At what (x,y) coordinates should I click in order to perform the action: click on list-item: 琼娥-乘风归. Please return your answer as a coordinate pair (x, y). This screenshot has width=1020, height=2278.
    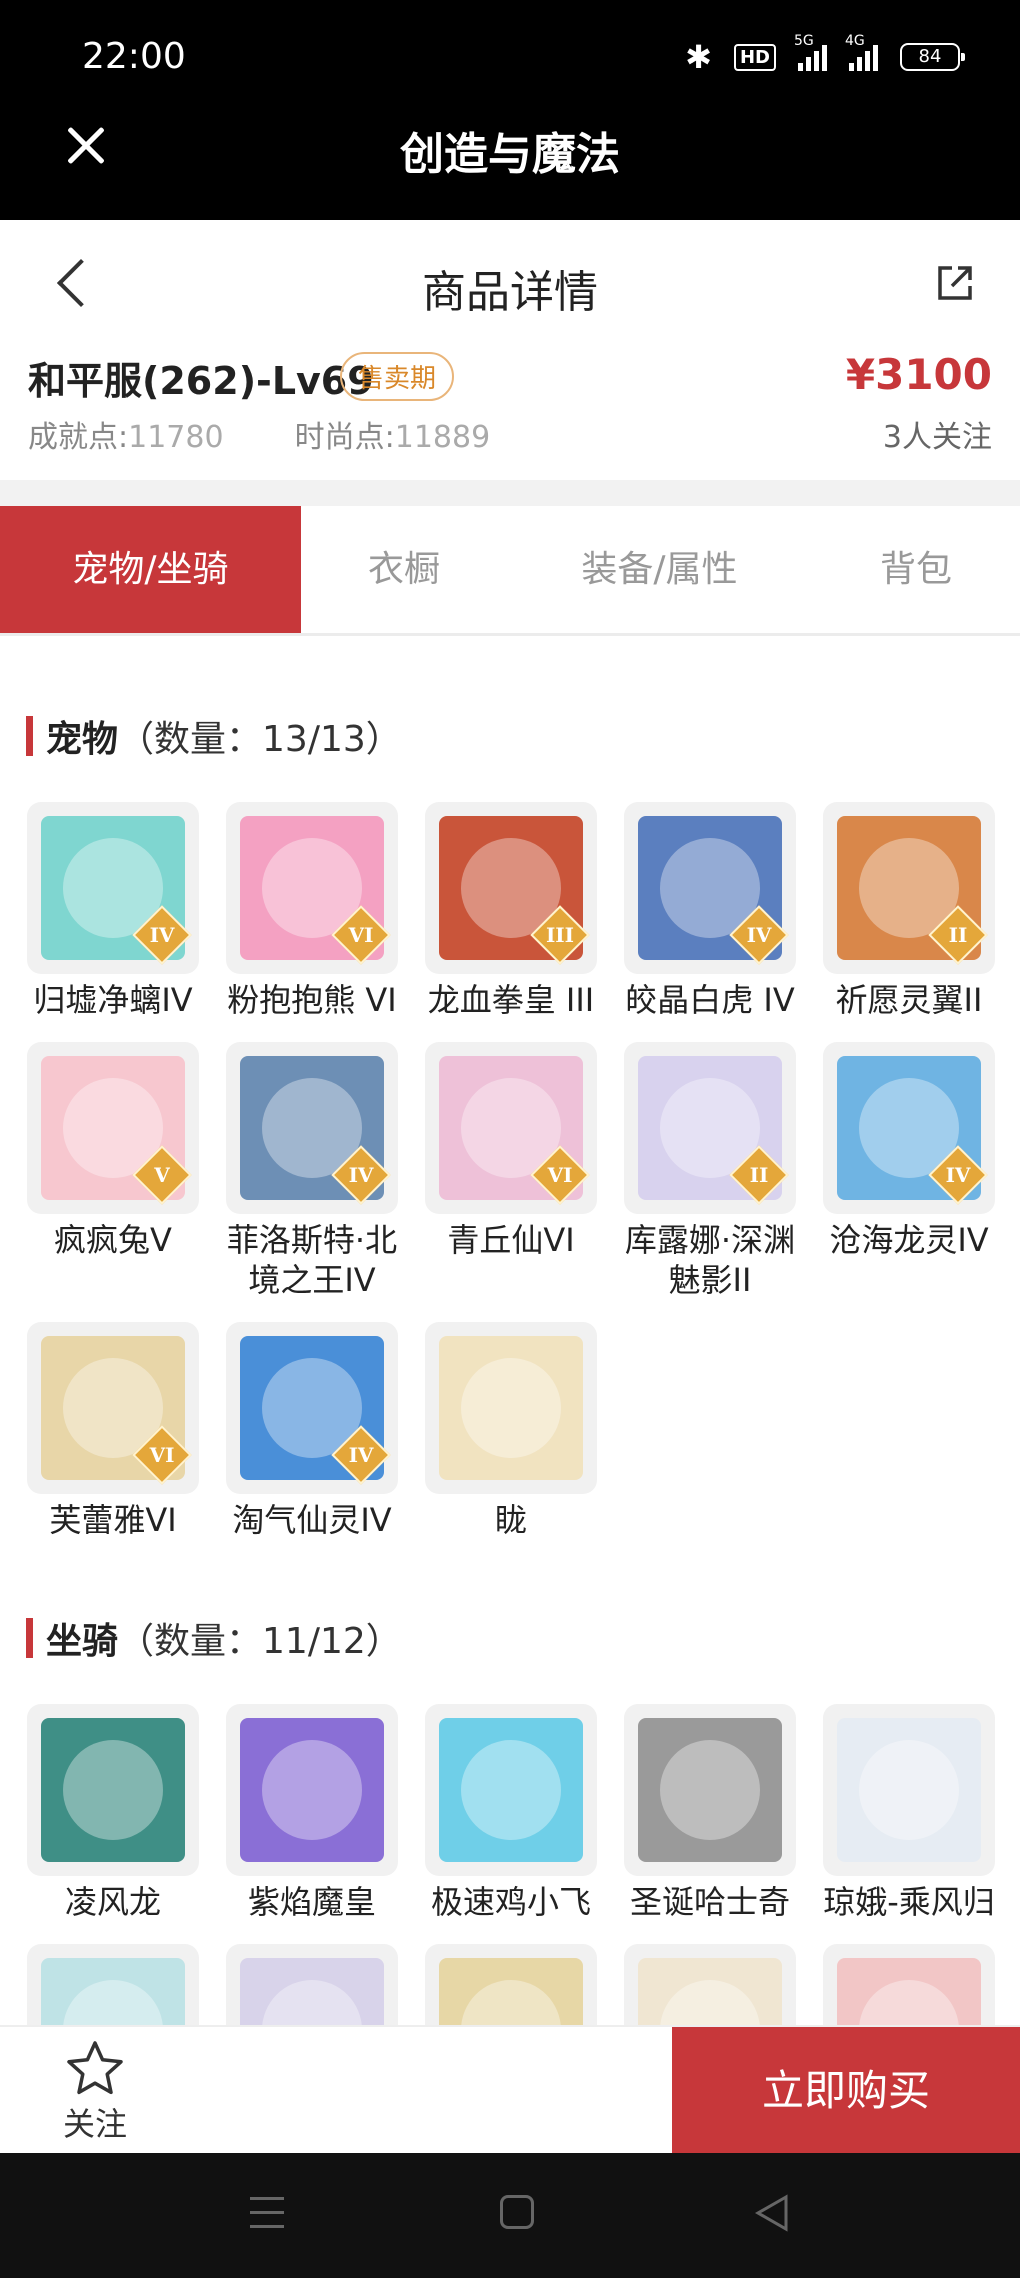
    Looking at the image, I should click on (909, 1813).